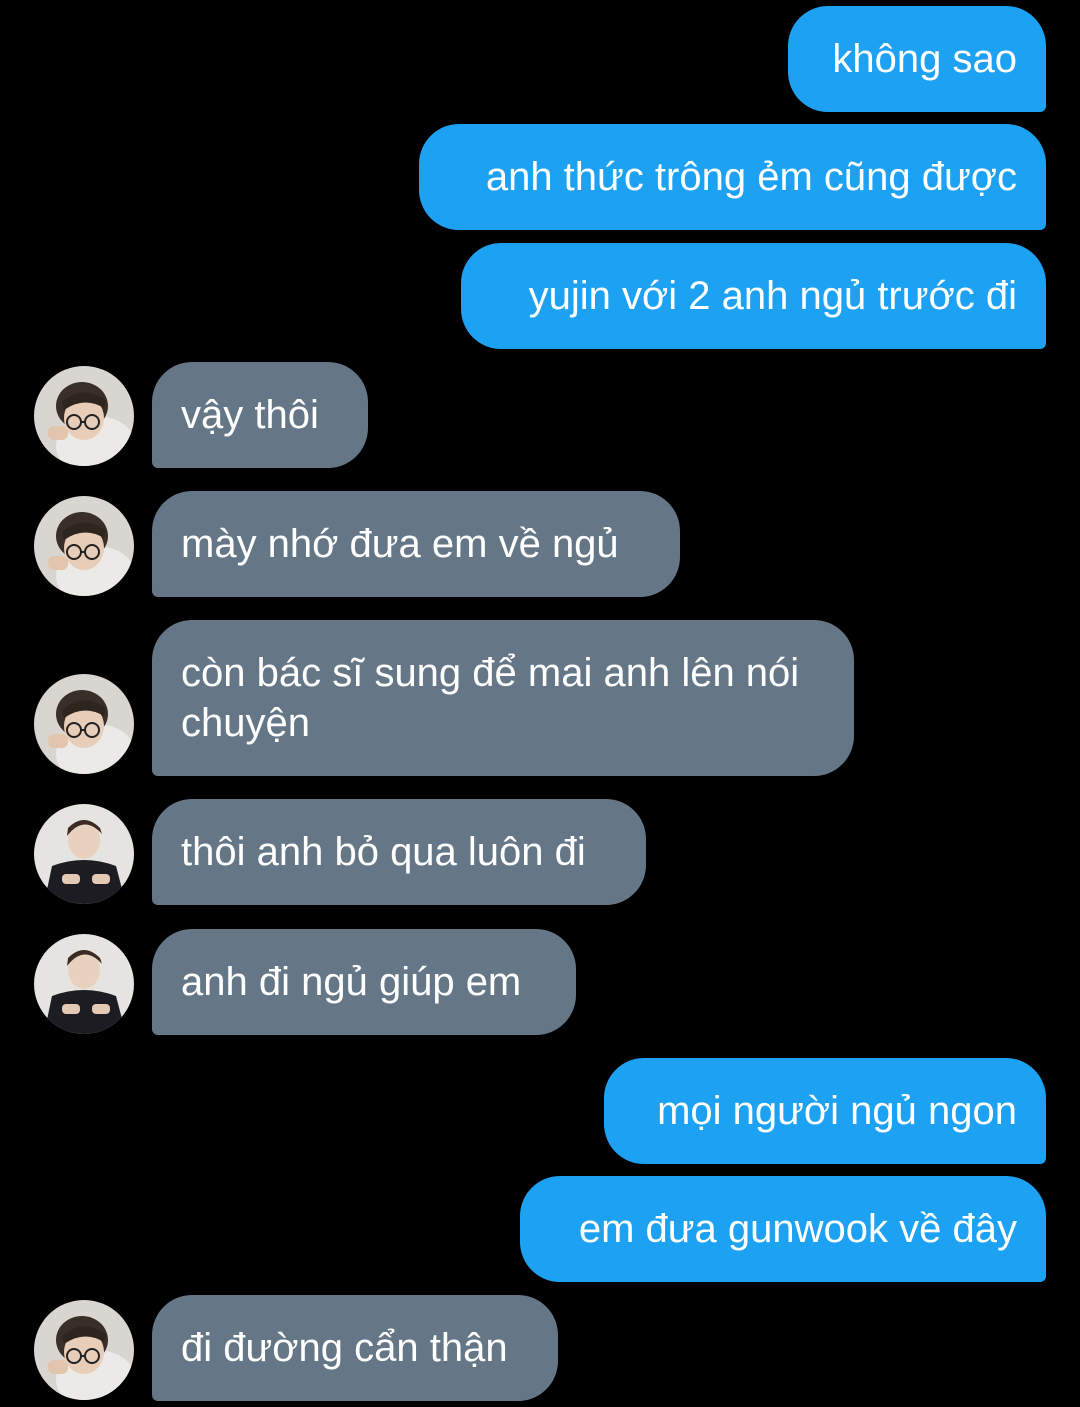  Describe the element at coordinates (399, 852) in the screenshot. I see `message-bubble-received: thôi anh bỏ qua luôn đi` at that location.